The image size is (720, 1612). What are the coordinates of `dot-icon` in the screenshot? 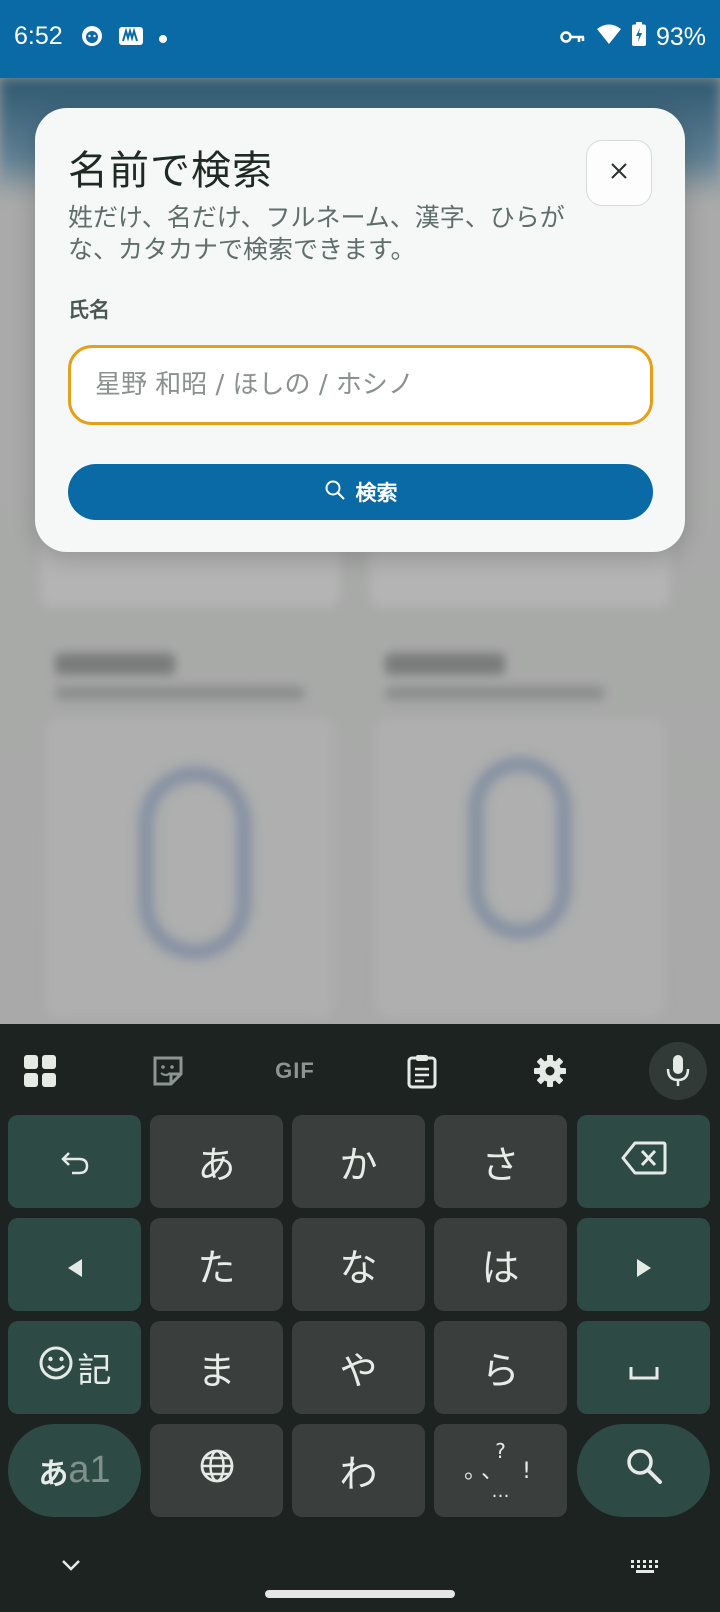 It's located at (163, 38).